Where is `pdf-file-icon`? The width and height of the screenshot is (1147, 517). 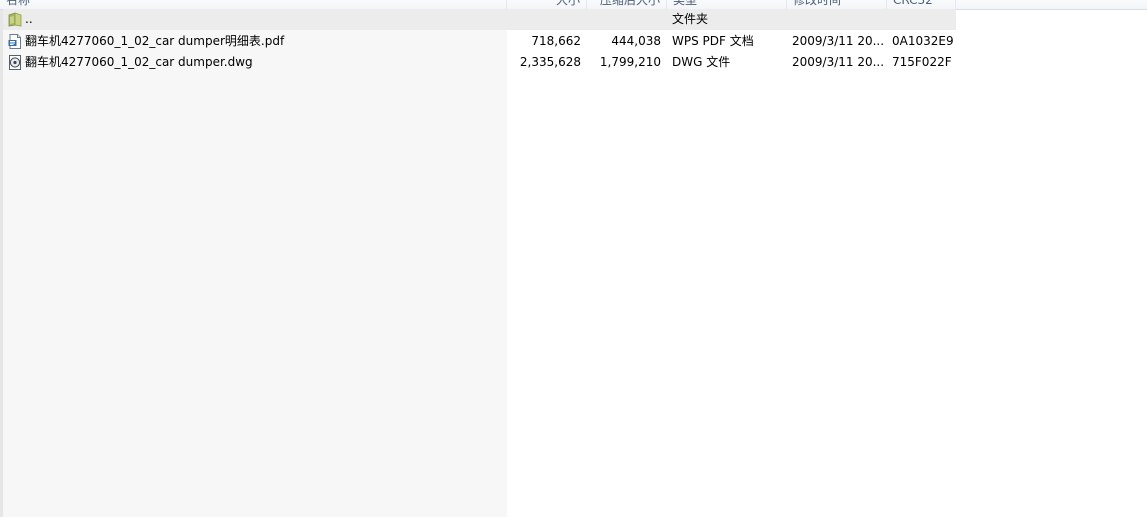 pdf-file-icon is located at coordinates (15, 41).